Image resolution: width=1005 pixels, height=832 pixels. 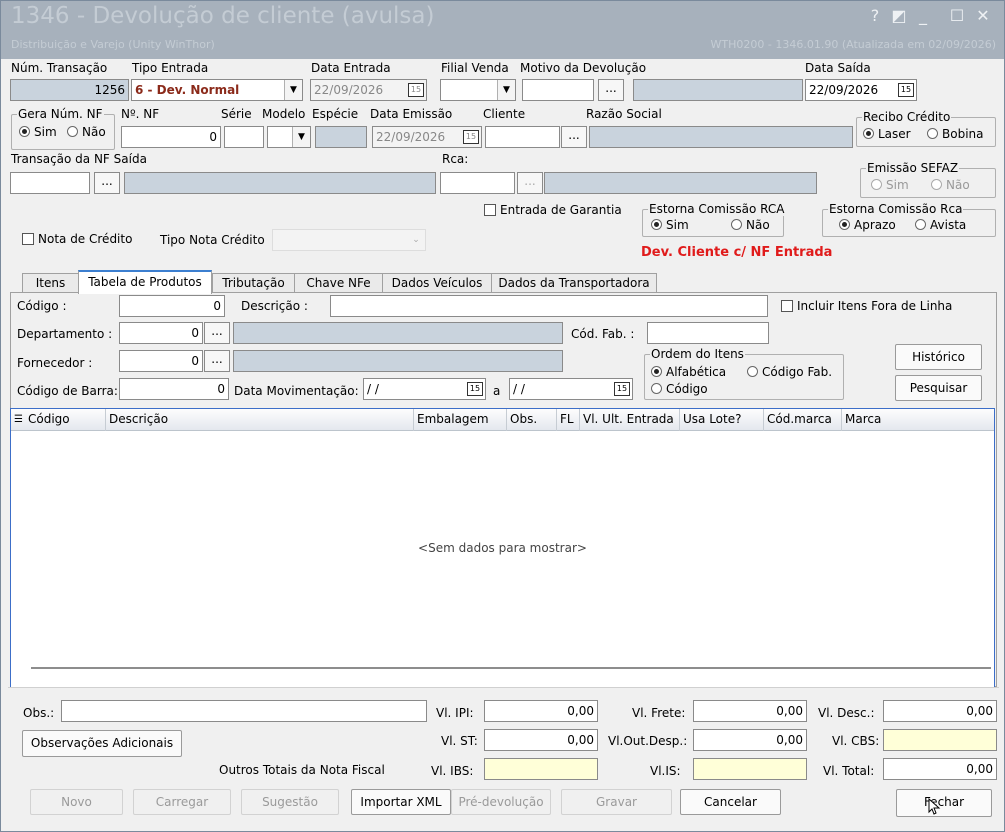 What do you see at coordinates (244, 137) in the screenshot?
I see `serie-field` at bounding box center [244, 137].